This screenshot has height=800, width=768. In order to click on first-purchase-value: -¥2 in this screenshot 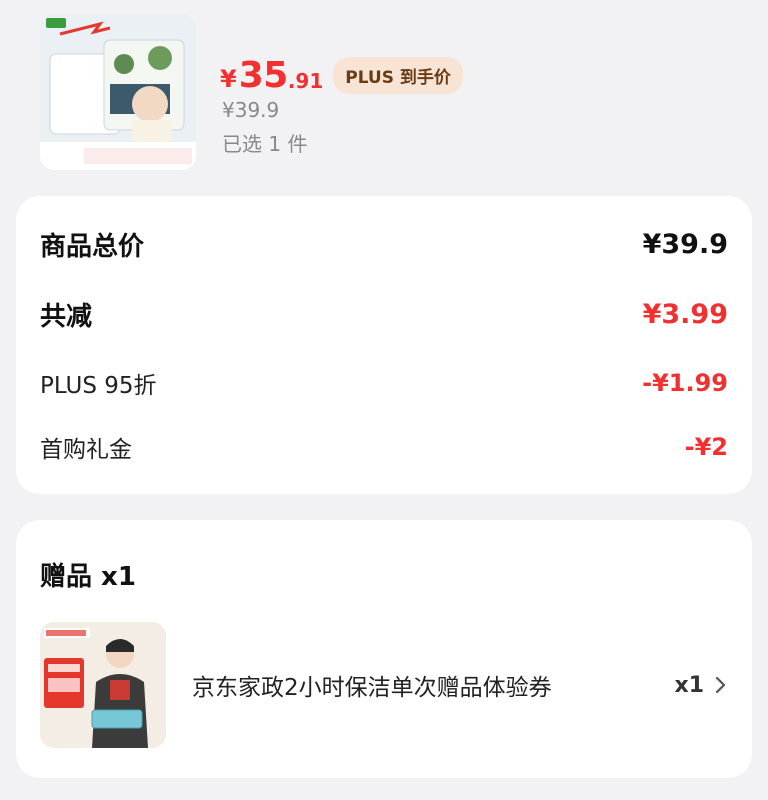, I will do `click(706, 447)`.